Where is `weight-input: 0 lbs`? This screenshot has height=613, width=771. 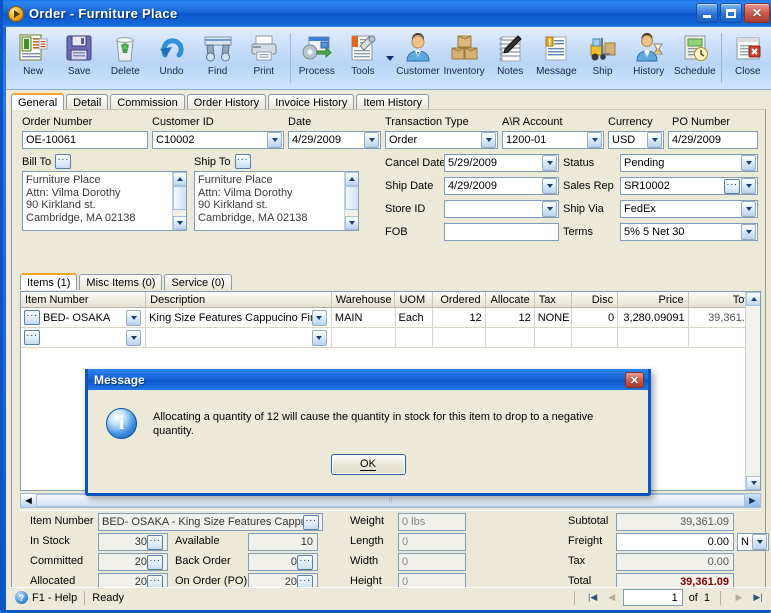 weight-input: 0 lbs is located at coordinates (432, 522).